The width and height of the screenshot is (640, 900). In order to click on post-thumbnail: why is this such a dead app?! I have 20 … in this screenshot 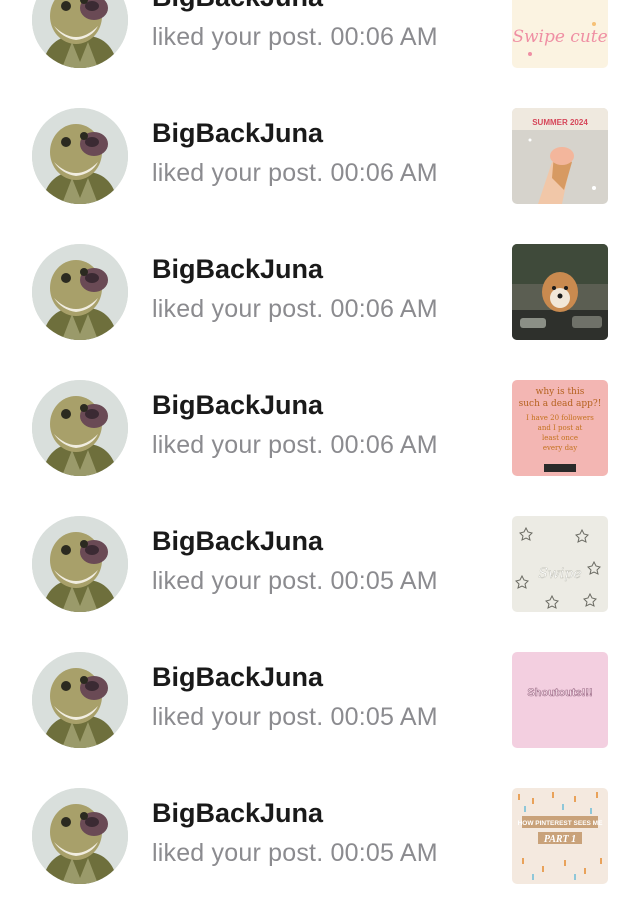, I will do `click(560, 428)`.